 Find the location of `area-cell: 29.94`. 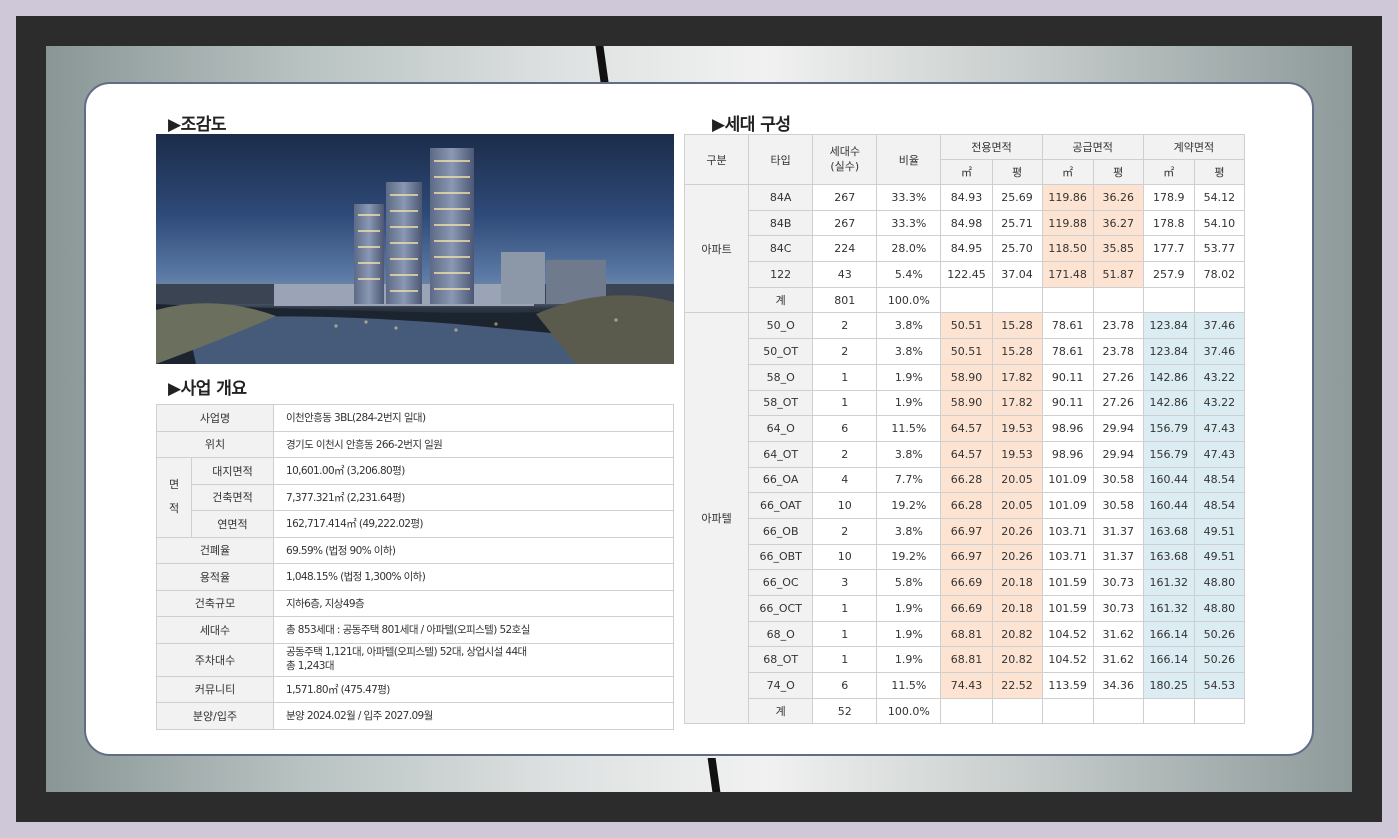

area-cell: 29.94 is located at coordinates (1118, 428).